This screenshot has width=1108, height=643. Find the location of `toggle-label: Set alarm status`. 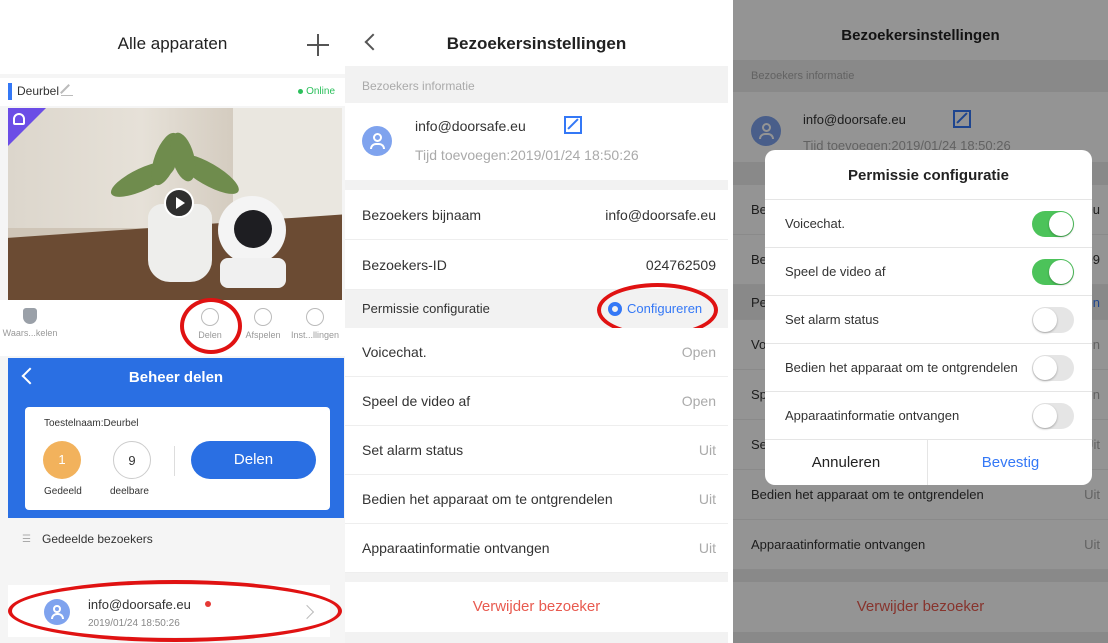

toggle-label: Set alarm status is located at coordinates (832, 319).